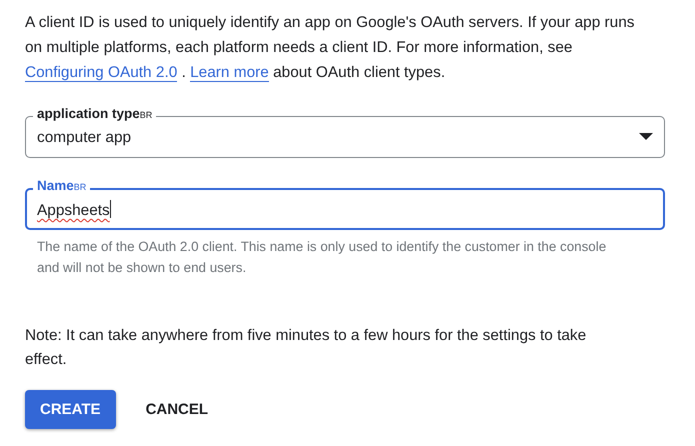 The width and height of the screenshot is (695, 446). I want to click on link: Learn more, so click(229, 73).